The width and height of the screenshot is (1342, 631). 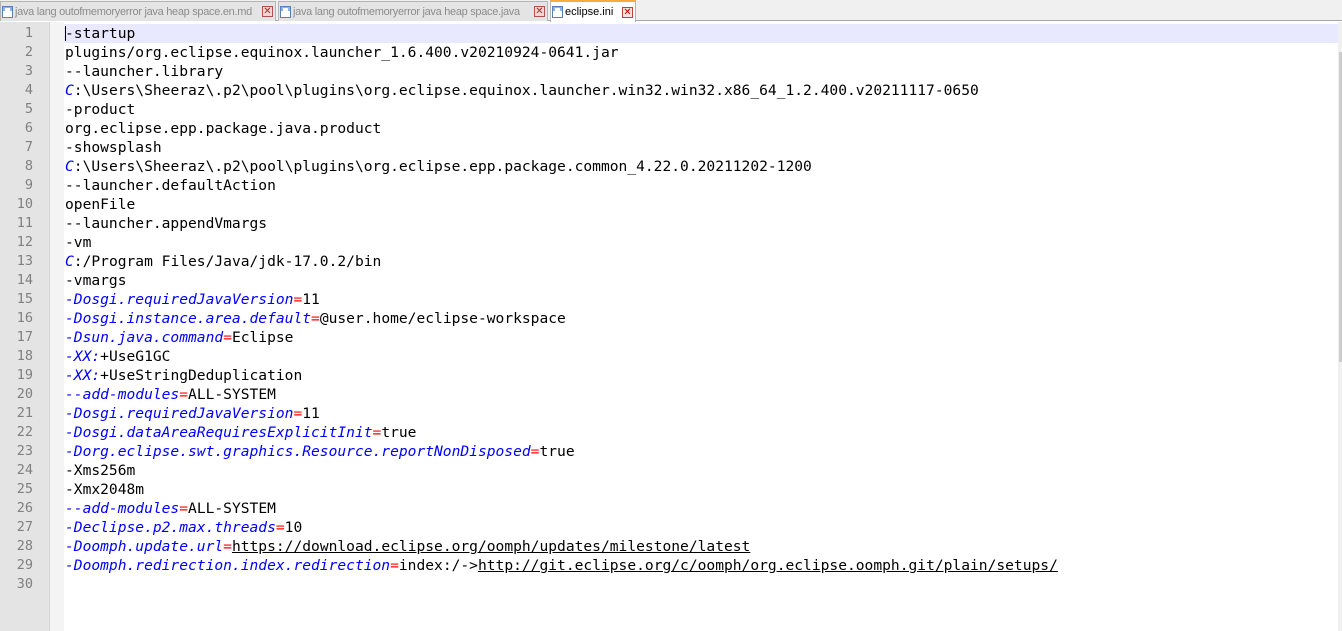 I want to click on line-text-area: -product, so click(x=701, y=109).